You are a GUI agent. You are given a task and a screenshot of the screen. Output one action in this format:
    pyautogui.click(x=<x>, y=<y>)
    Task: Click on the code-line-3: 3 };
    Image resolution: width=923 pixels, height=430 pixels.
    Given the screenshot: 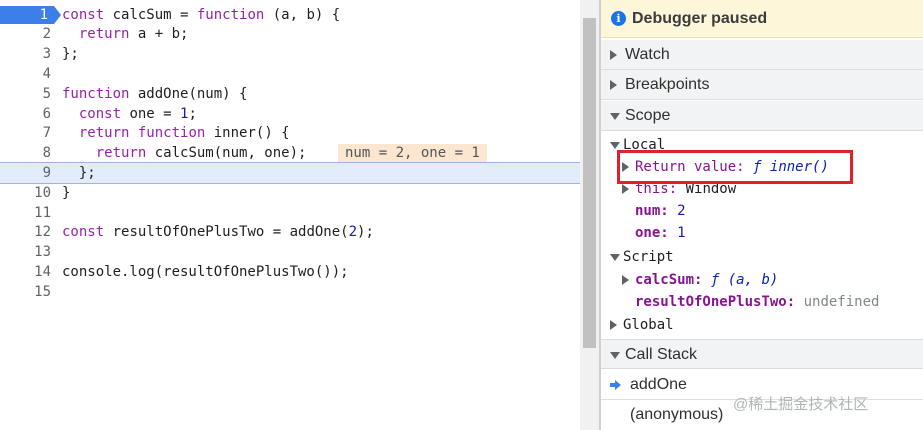 What is the action you would take?
    pyautogui.click(x=290, y=54)
    